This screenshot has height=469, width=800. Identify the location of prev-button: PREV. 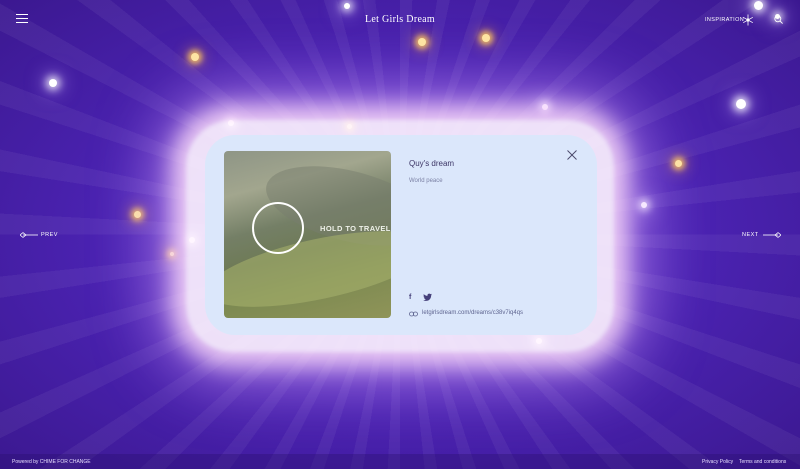
(42, 235).